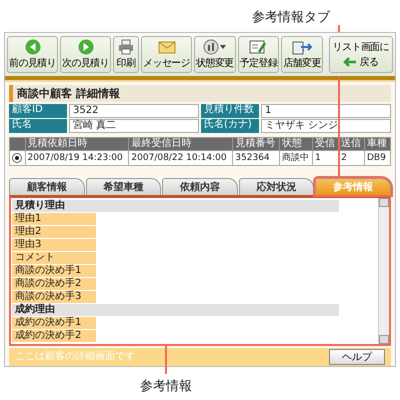  I want to click on table-cell: 商談中, so click(296, 158).